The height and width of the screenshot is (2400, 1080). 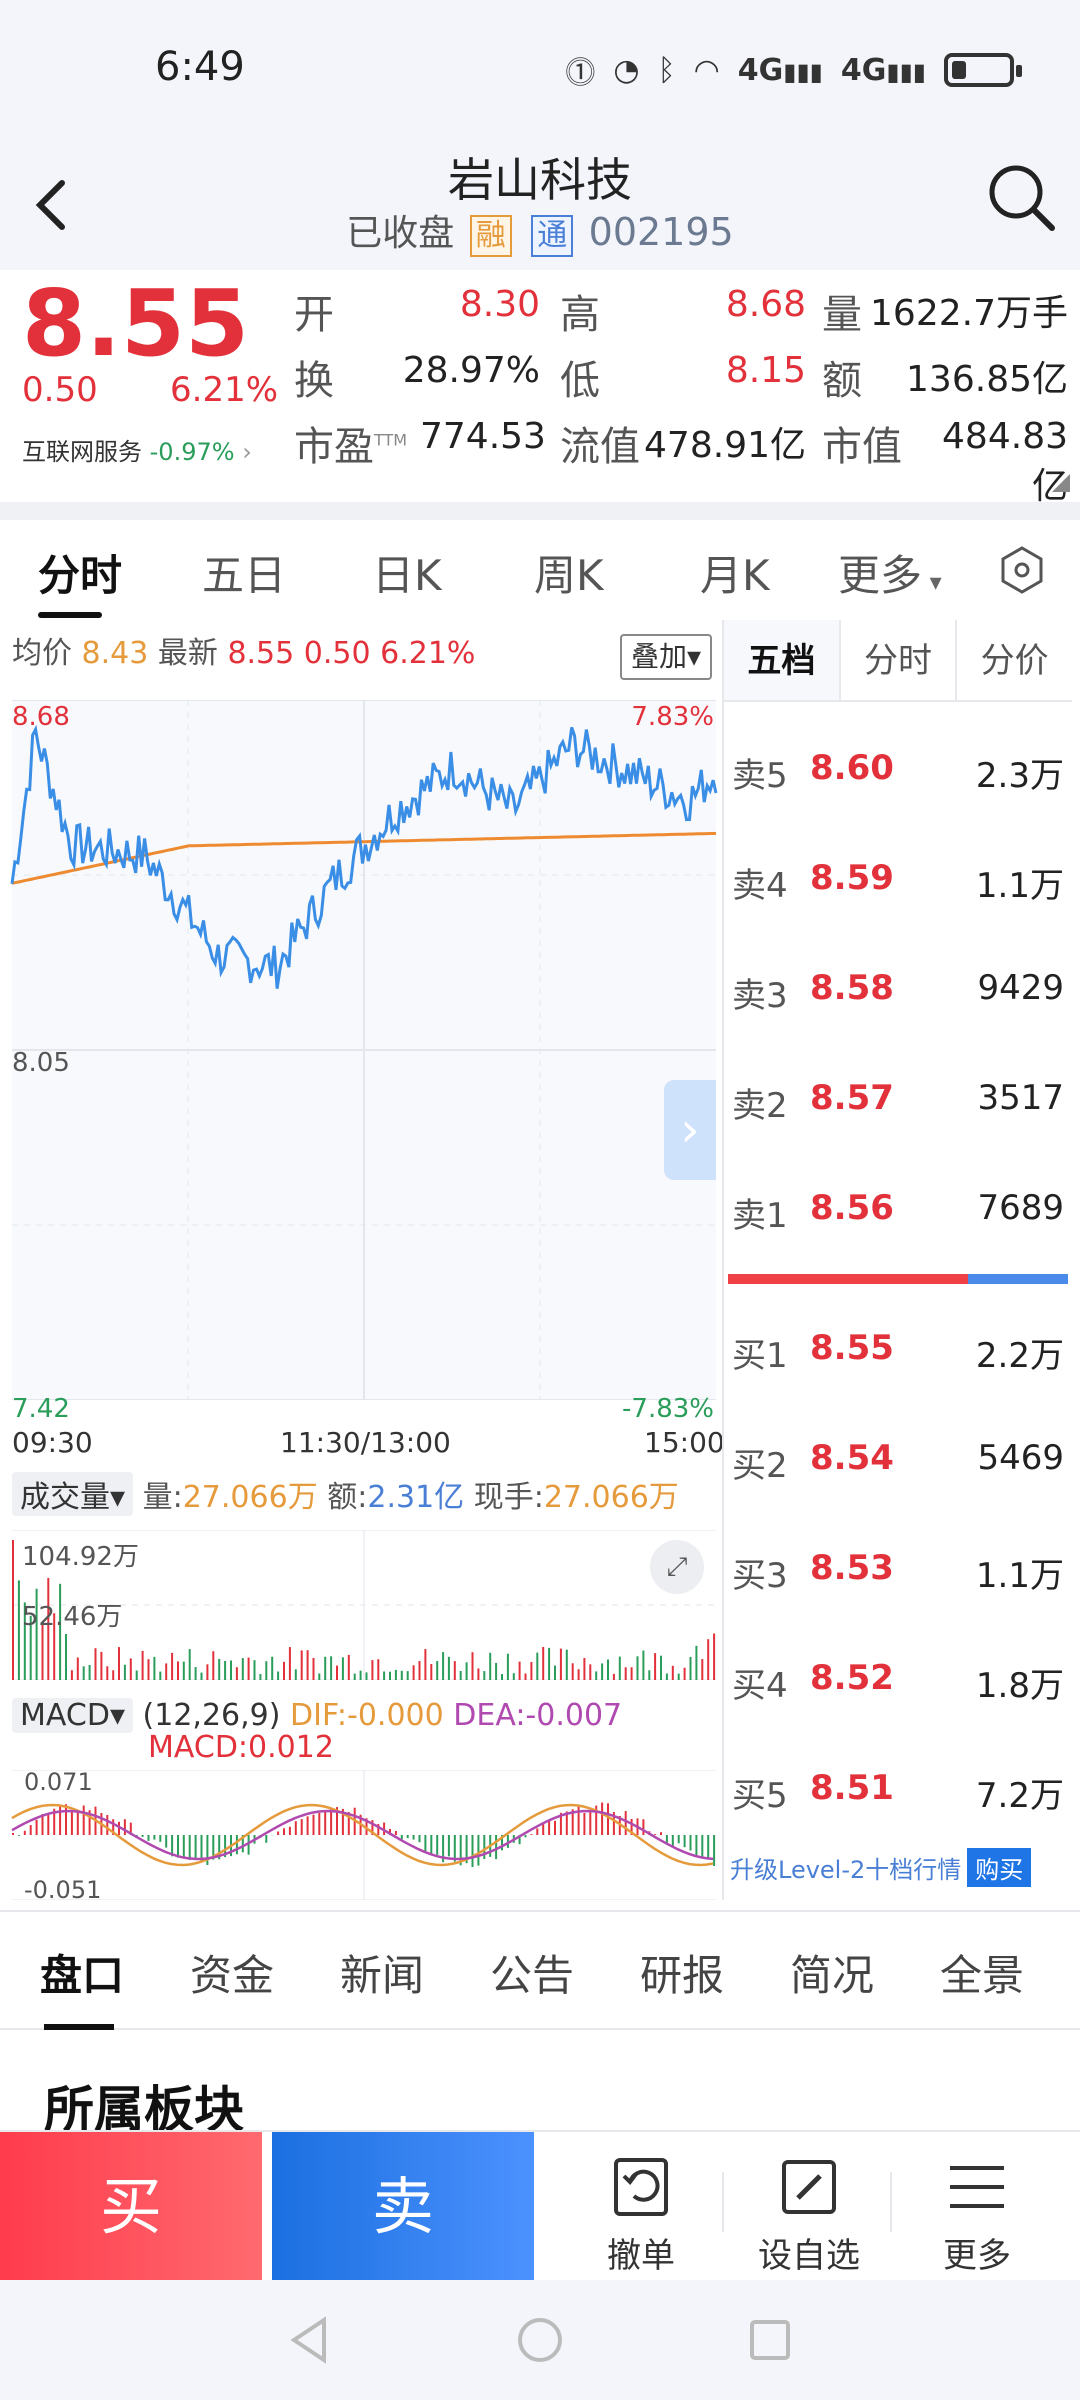 I want to click on more-actions-button: 更多, so click(x=977, y=2207).